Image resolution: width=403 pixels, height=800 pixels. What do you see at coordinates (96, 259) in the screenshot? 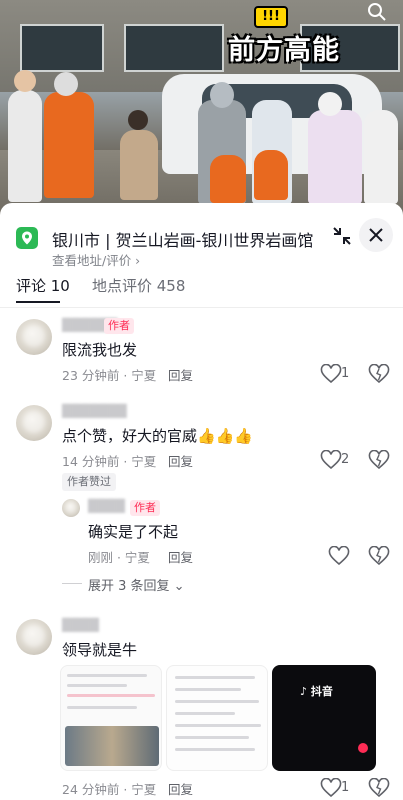
I see `location-subtitle-link: 查看地址/评价 ›` at bounding box center [96, 259].